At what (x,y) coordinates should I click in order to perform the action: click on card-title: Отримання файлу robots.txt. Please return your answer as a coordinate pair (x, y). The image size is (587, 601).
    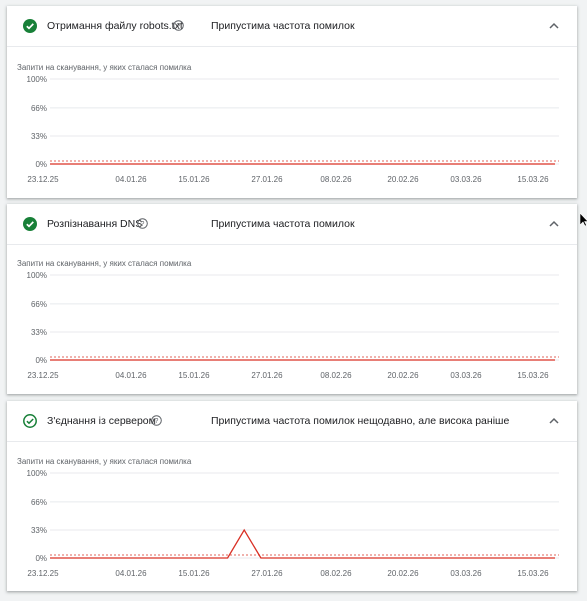
    Looking at the image, I should click on (115, 26).